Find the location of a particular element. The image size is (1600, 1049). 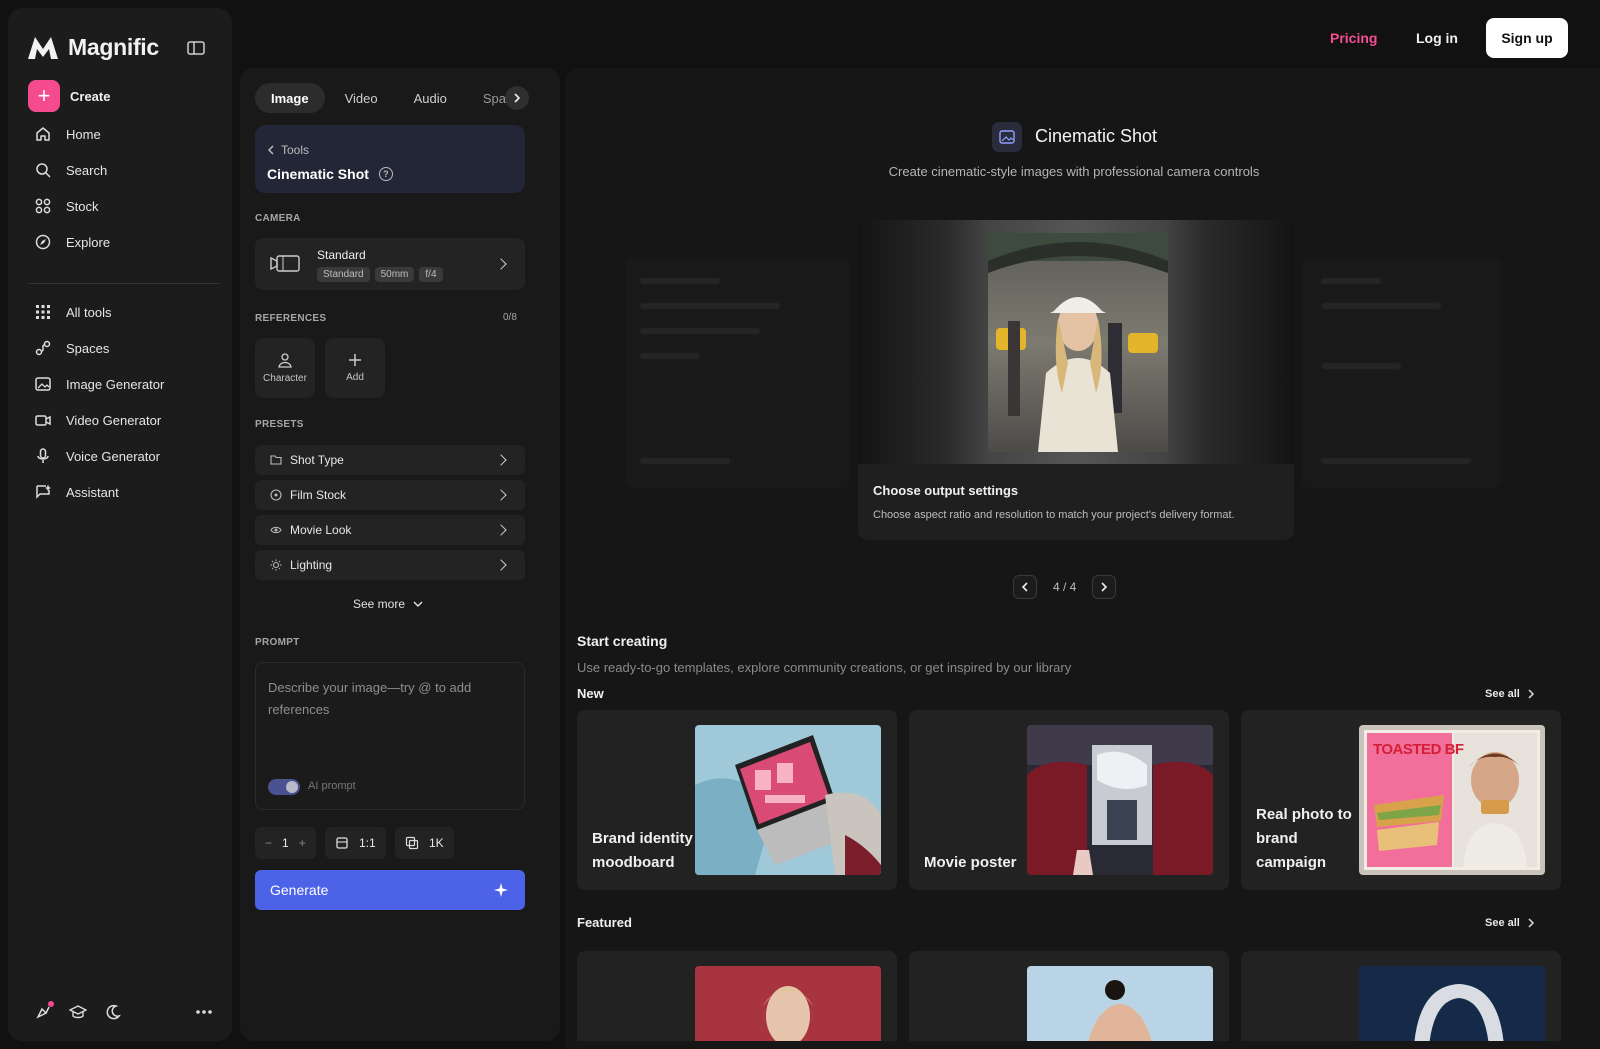

sidebar-item-spaces: Spaces is located at coordinates (121, 348).